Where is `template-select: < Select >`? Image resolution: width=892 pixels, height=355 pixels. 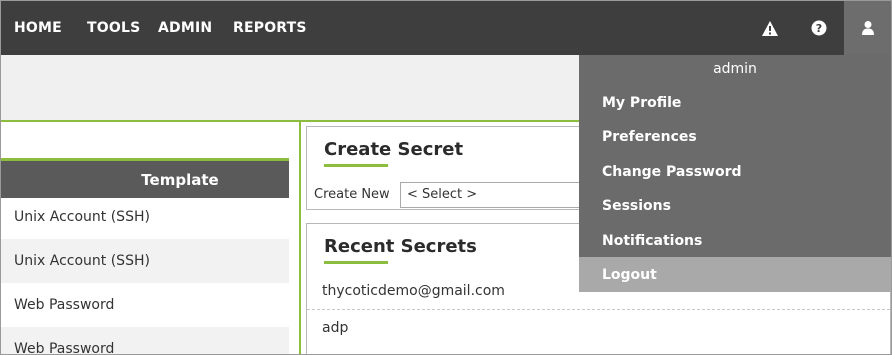 template-select: < Select > is located at coordinates (500, 195).